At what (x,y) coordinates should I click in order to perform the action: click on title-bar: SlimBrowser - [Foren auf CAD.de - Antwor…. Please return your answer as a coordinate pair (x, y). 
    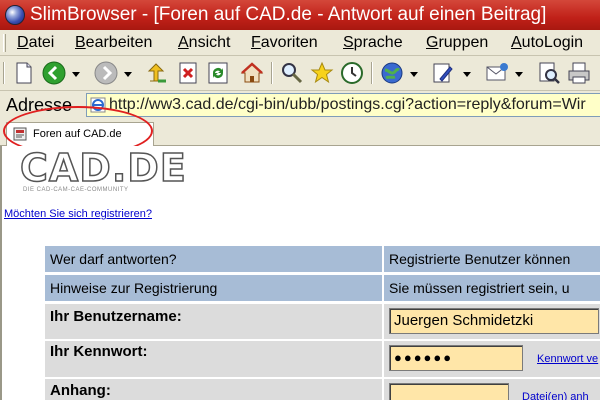
    Looking at the image, I should click on (300, 15).